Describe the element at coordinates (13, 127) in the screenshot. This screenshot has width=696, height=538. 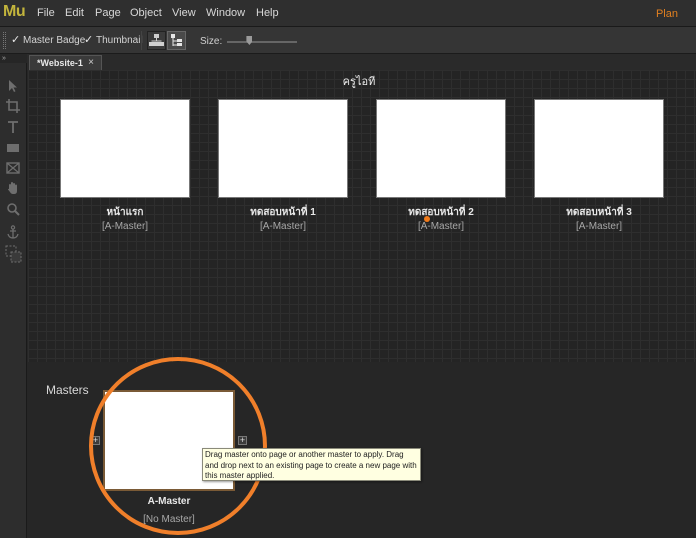
I see `text-tool-icon` at that location.